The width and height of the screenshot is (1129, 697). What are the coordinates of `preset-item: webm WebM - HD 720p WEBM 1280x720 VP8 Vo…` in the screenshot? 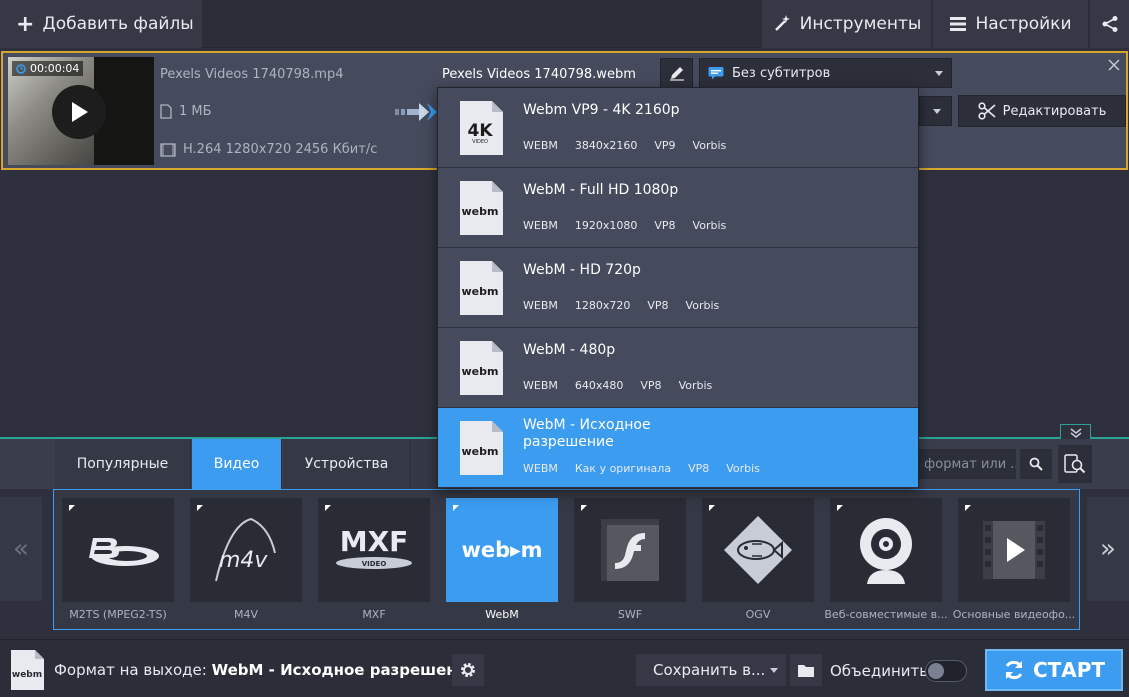 It's located at (678, 288).